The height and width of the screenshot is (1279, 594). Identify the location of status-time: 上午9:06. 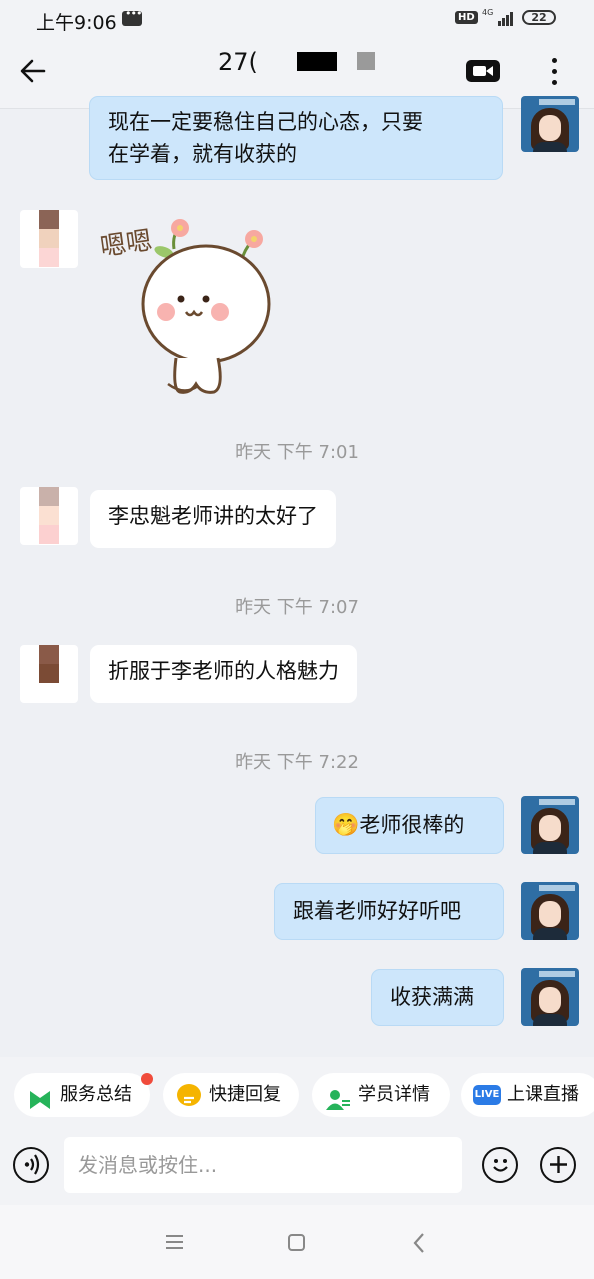
(76, 23).